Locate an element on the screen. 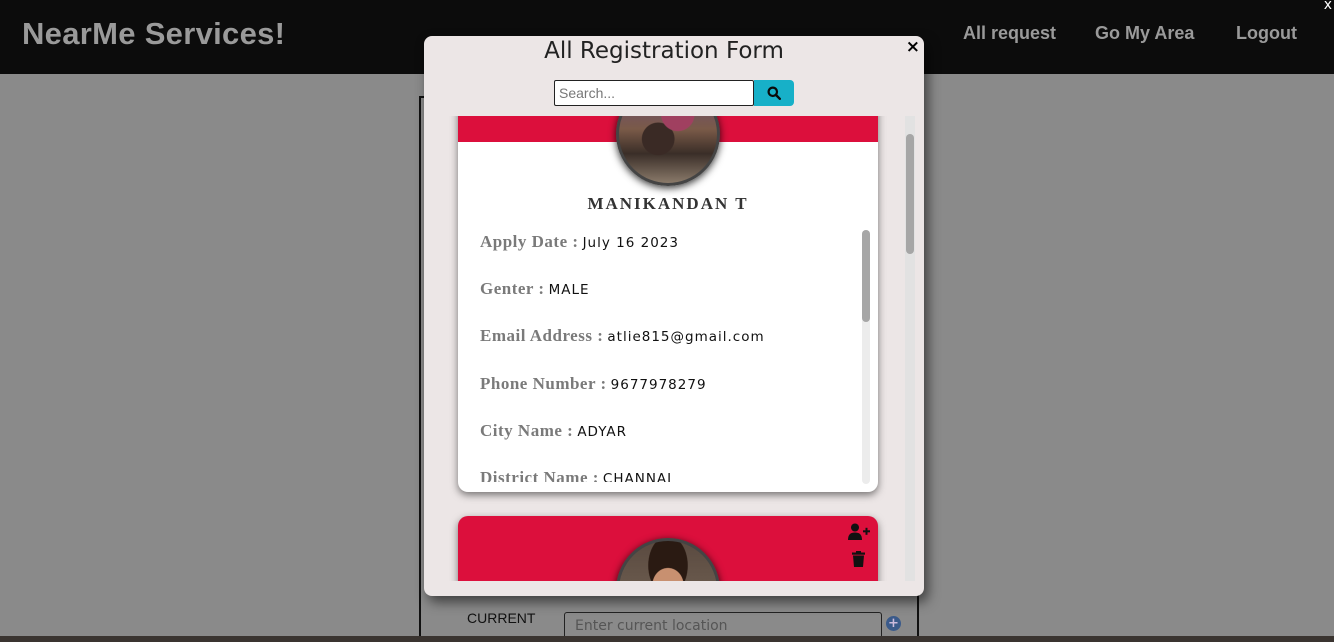 The height and width of the screenshot is (642, 1334). detail-apply-date: Apply Date : July 16 2023 is located at coordinates (675, 251).